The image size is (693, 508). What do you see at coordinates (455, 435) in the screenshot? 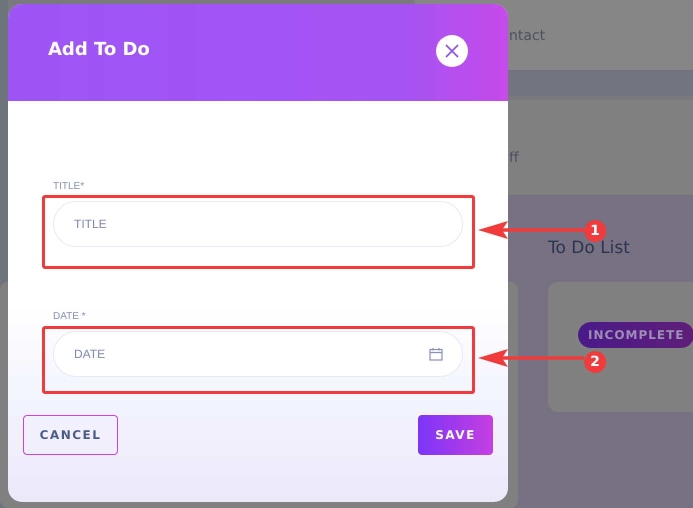
I see `save-button: SAVE` at bounding box center [455, 435].